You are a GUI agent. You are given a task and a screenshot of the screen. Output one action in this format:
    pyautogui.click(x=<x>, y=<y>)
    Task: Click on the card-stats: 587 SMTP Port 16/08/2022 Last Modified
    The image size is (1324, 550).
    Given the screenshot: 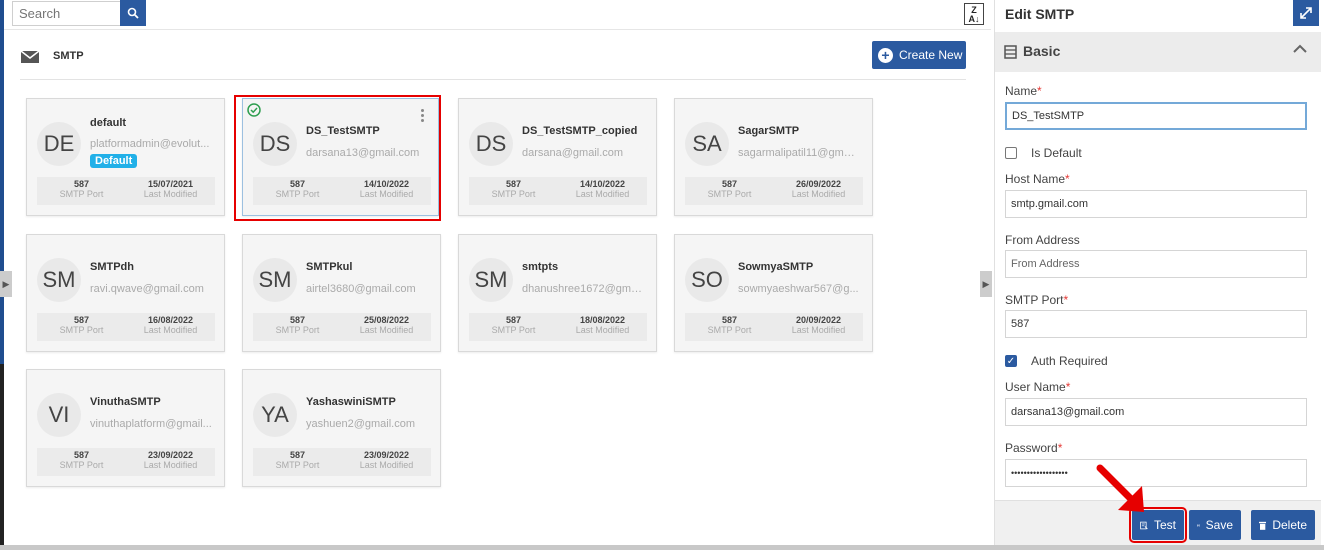 What is the action you would take?
    pyautogui.click(x=126, y=327)
    